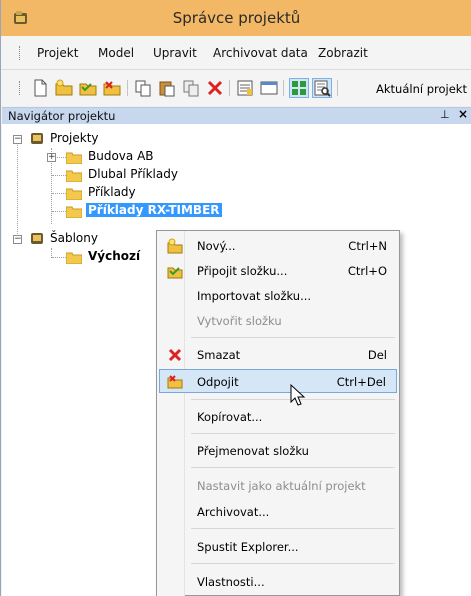  What do you see at coordinates (51, 157) in the screenshot?
I see `expand-icon: +` at bounding box center [51, 157].